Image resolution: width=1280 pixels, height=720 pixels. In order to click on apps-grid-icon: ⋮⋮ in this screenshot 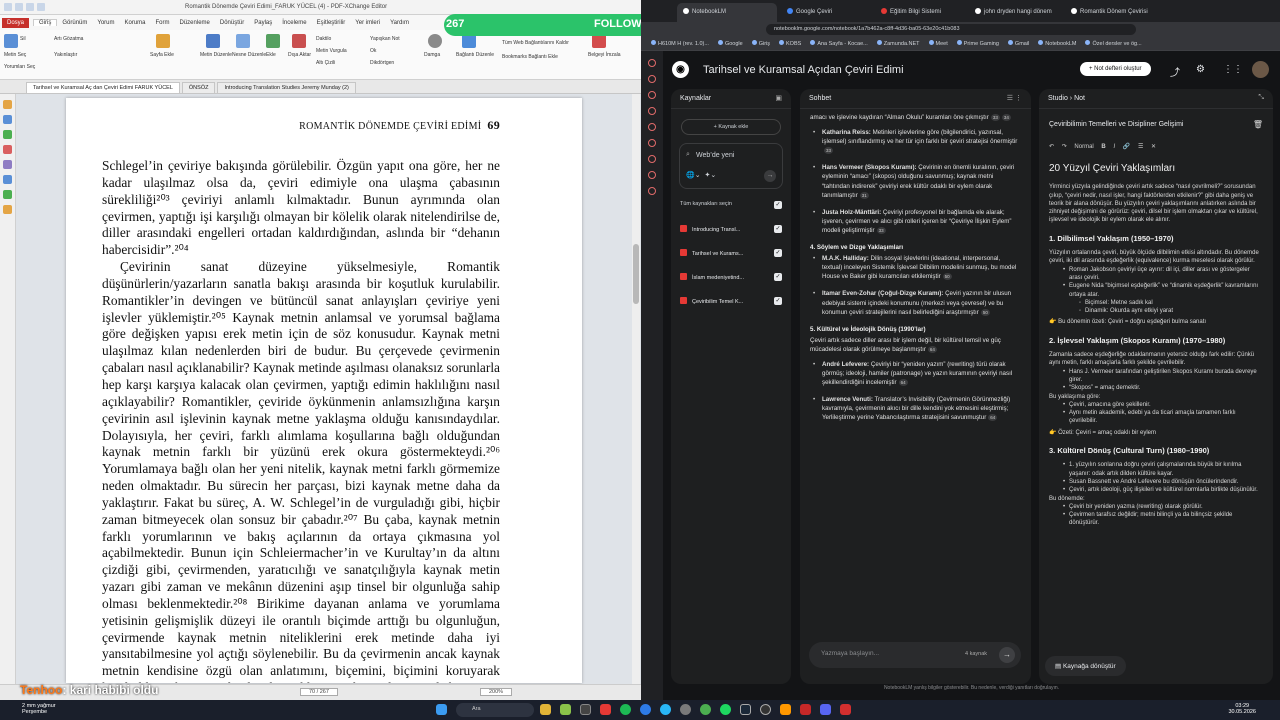, I will do `click(1233, 69)`.